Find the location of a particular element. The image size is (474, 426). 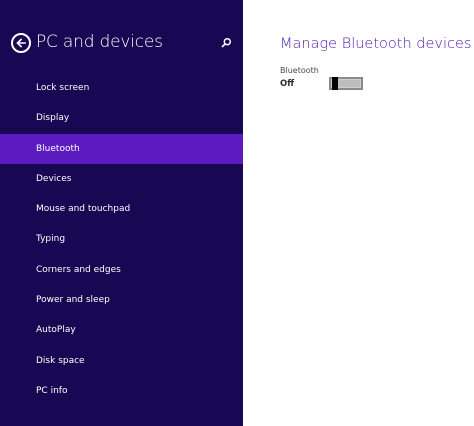

search-icon is located at coordinates (226, 42).